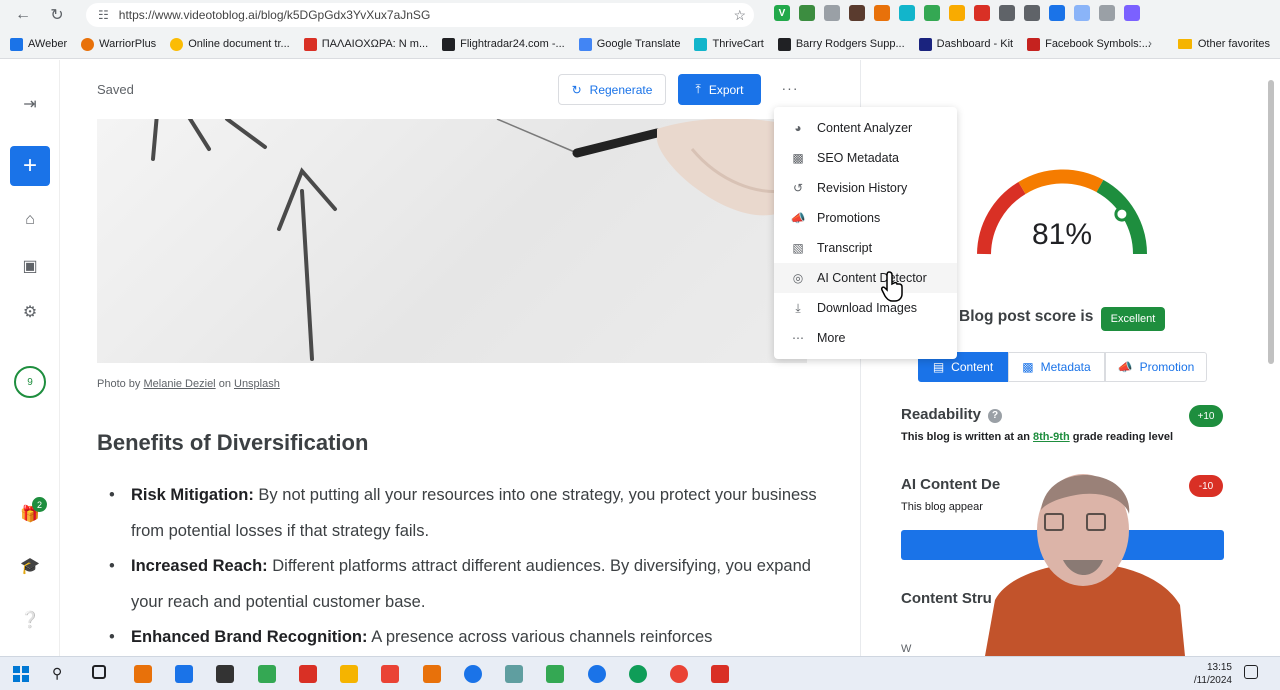 This screenshot has width=1280, height=690. What do you see at coordinates (257, 384) in the screenshot?
I see `unsplash-link: Unsplash` at bounding box center [257, 384].